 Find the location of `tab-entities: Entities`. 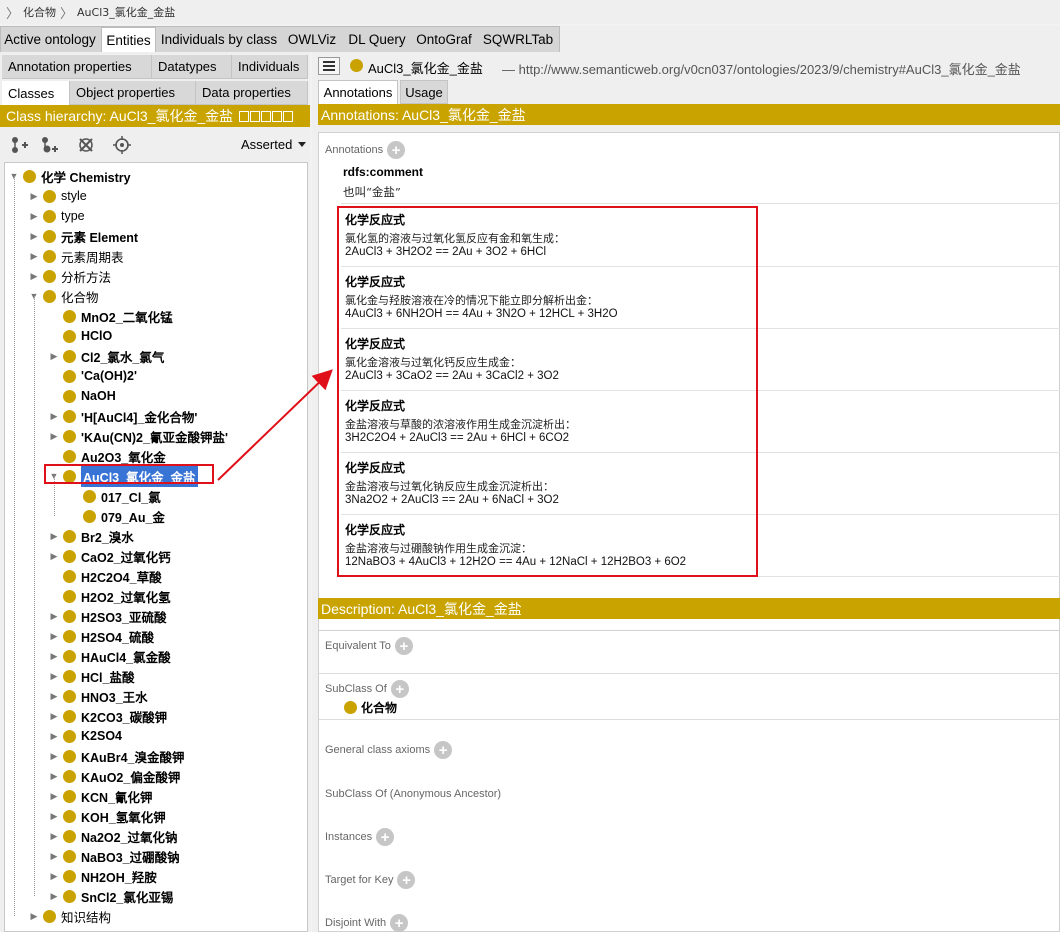

tab-entities: Entities is located at coordinates (128, 39).